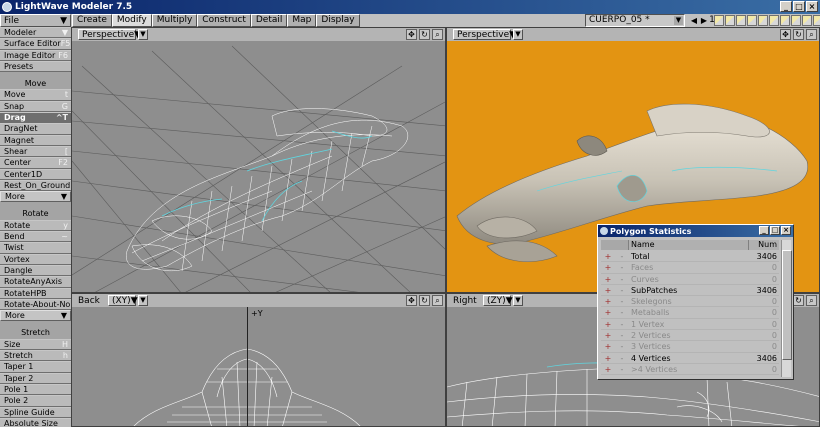  I want to click on viewport-canvas: +Y, so click(258, 366).